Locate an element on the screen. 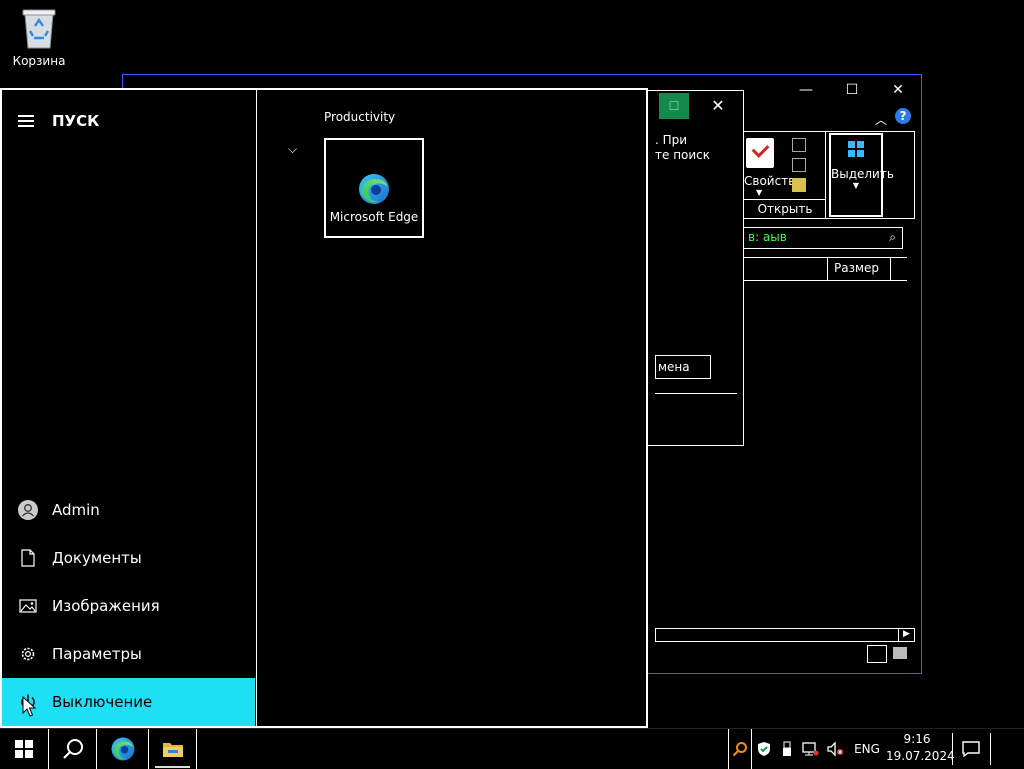 This screenshot has width=1024, height=769. start-item-label: Параметры is located at coordinates (97, 654).